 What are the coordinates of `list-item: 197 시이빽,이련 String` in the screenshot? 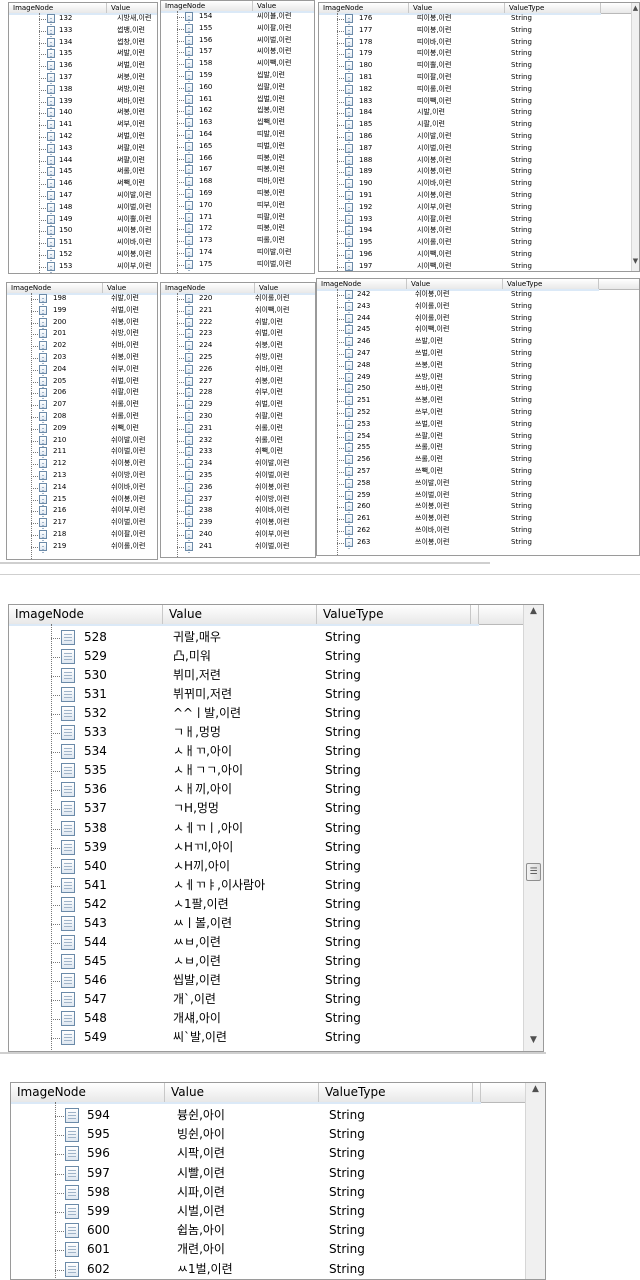 It's located at (479, 266).